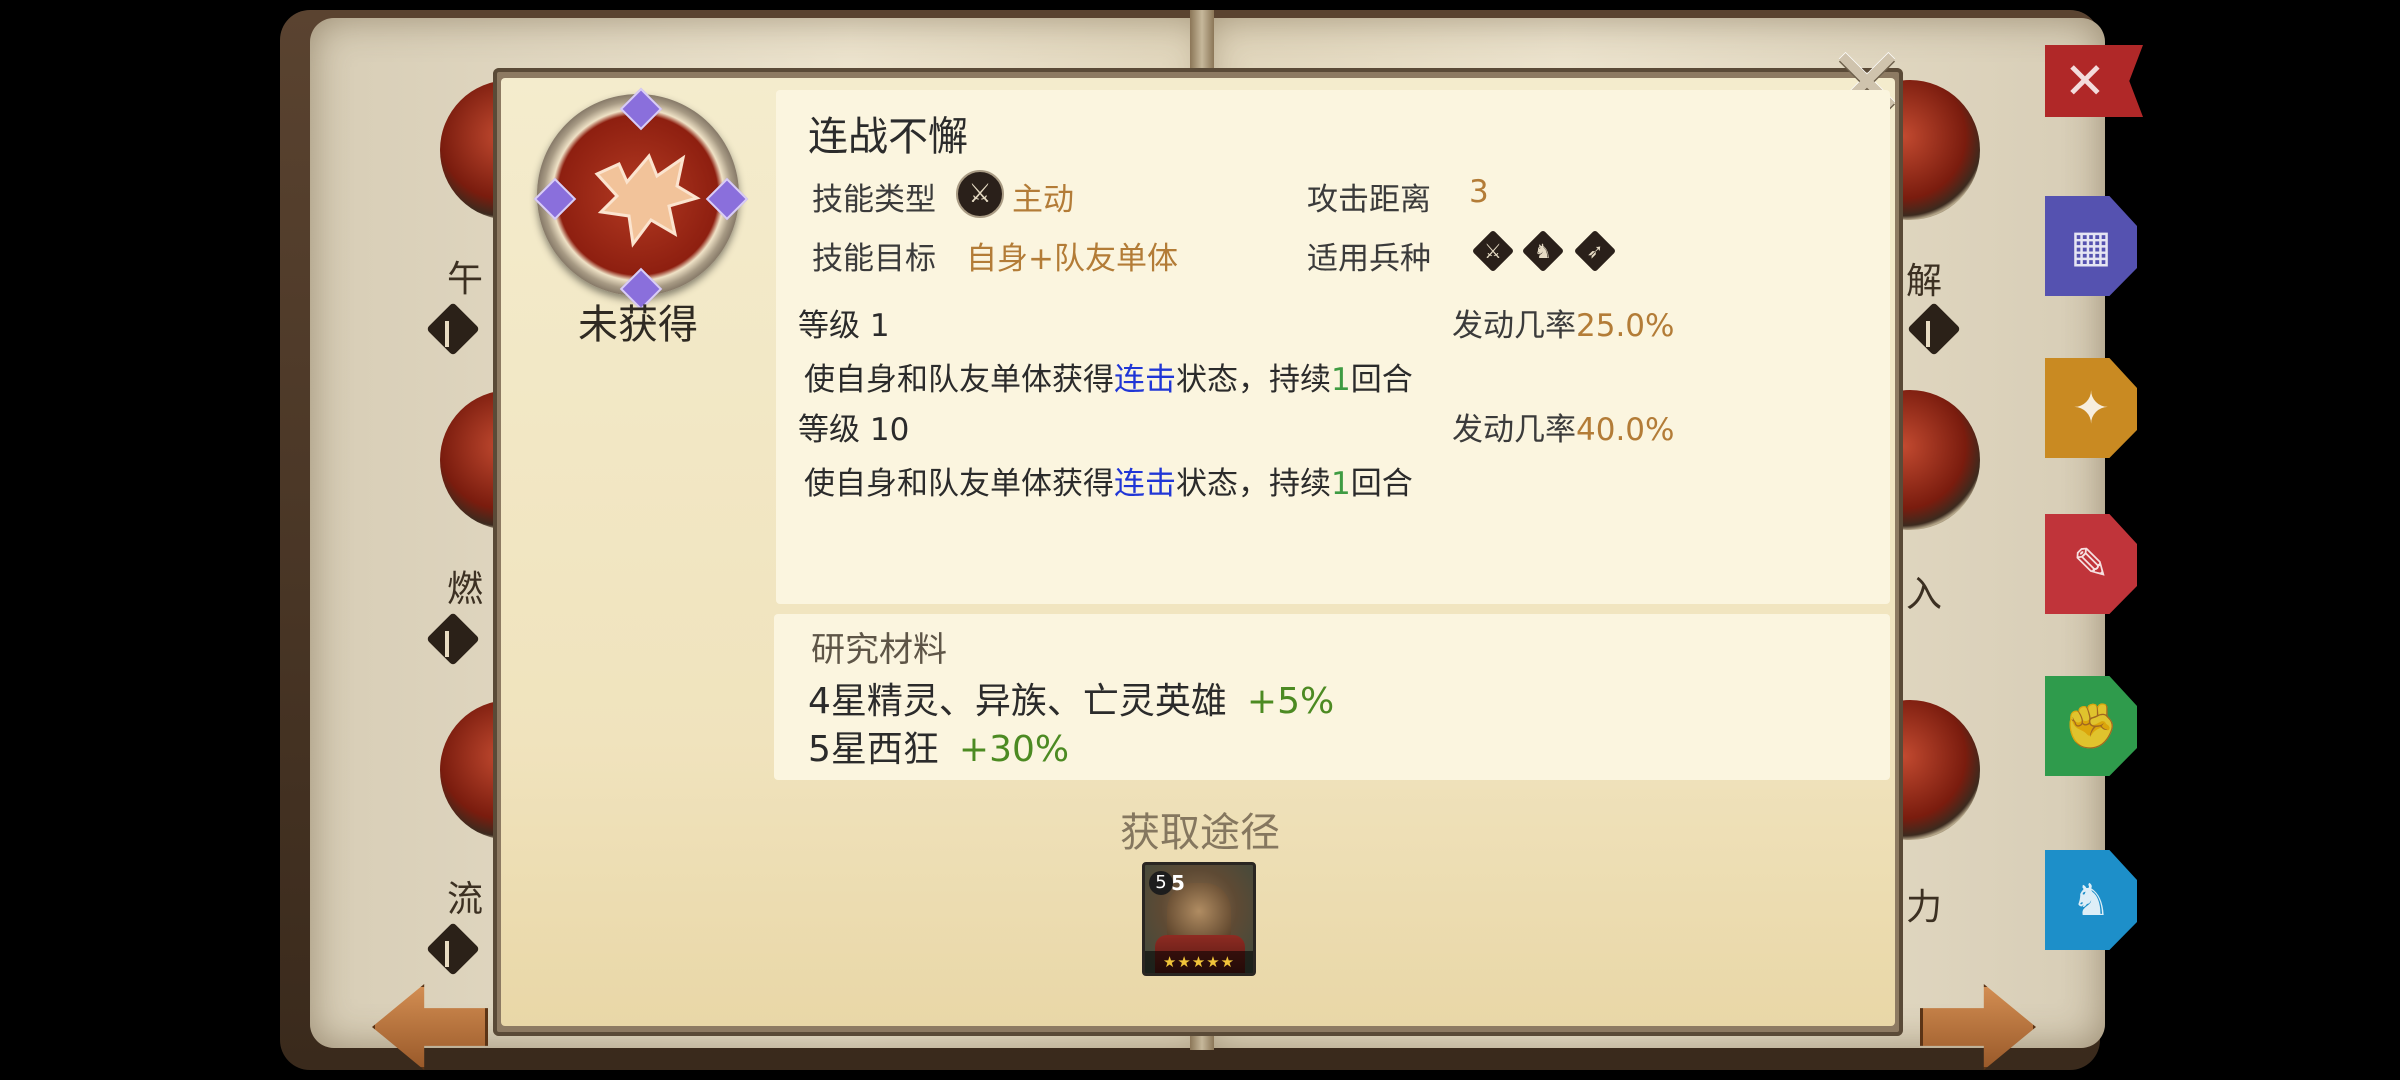 Image resolution: width=2400 pixels, height=1080 pixels. What do you see at coordinates (1924, 907) in the screenshot?
I see `bg-skill-label-6: 力` at bounding box center [1924, 907].